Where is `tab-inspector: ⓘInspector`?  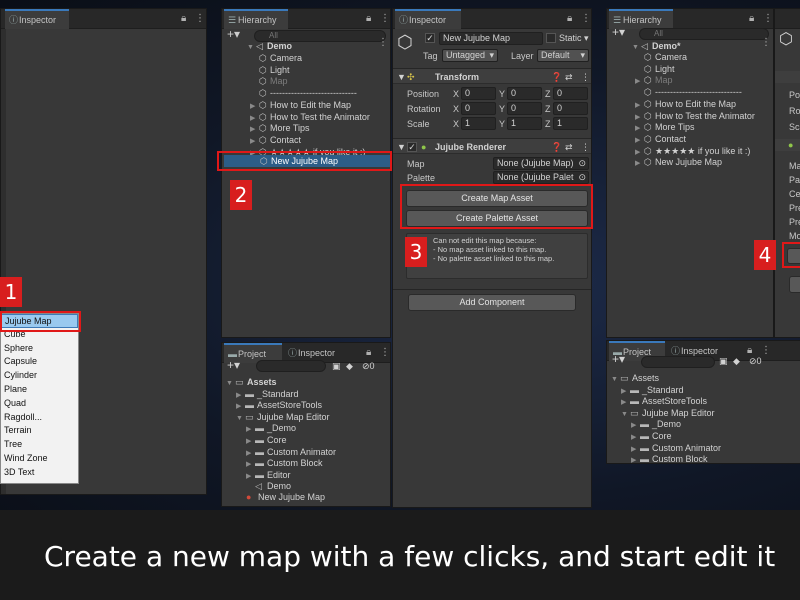
tab-inspector: ⓘInspector is located at coordinates (37, 19).